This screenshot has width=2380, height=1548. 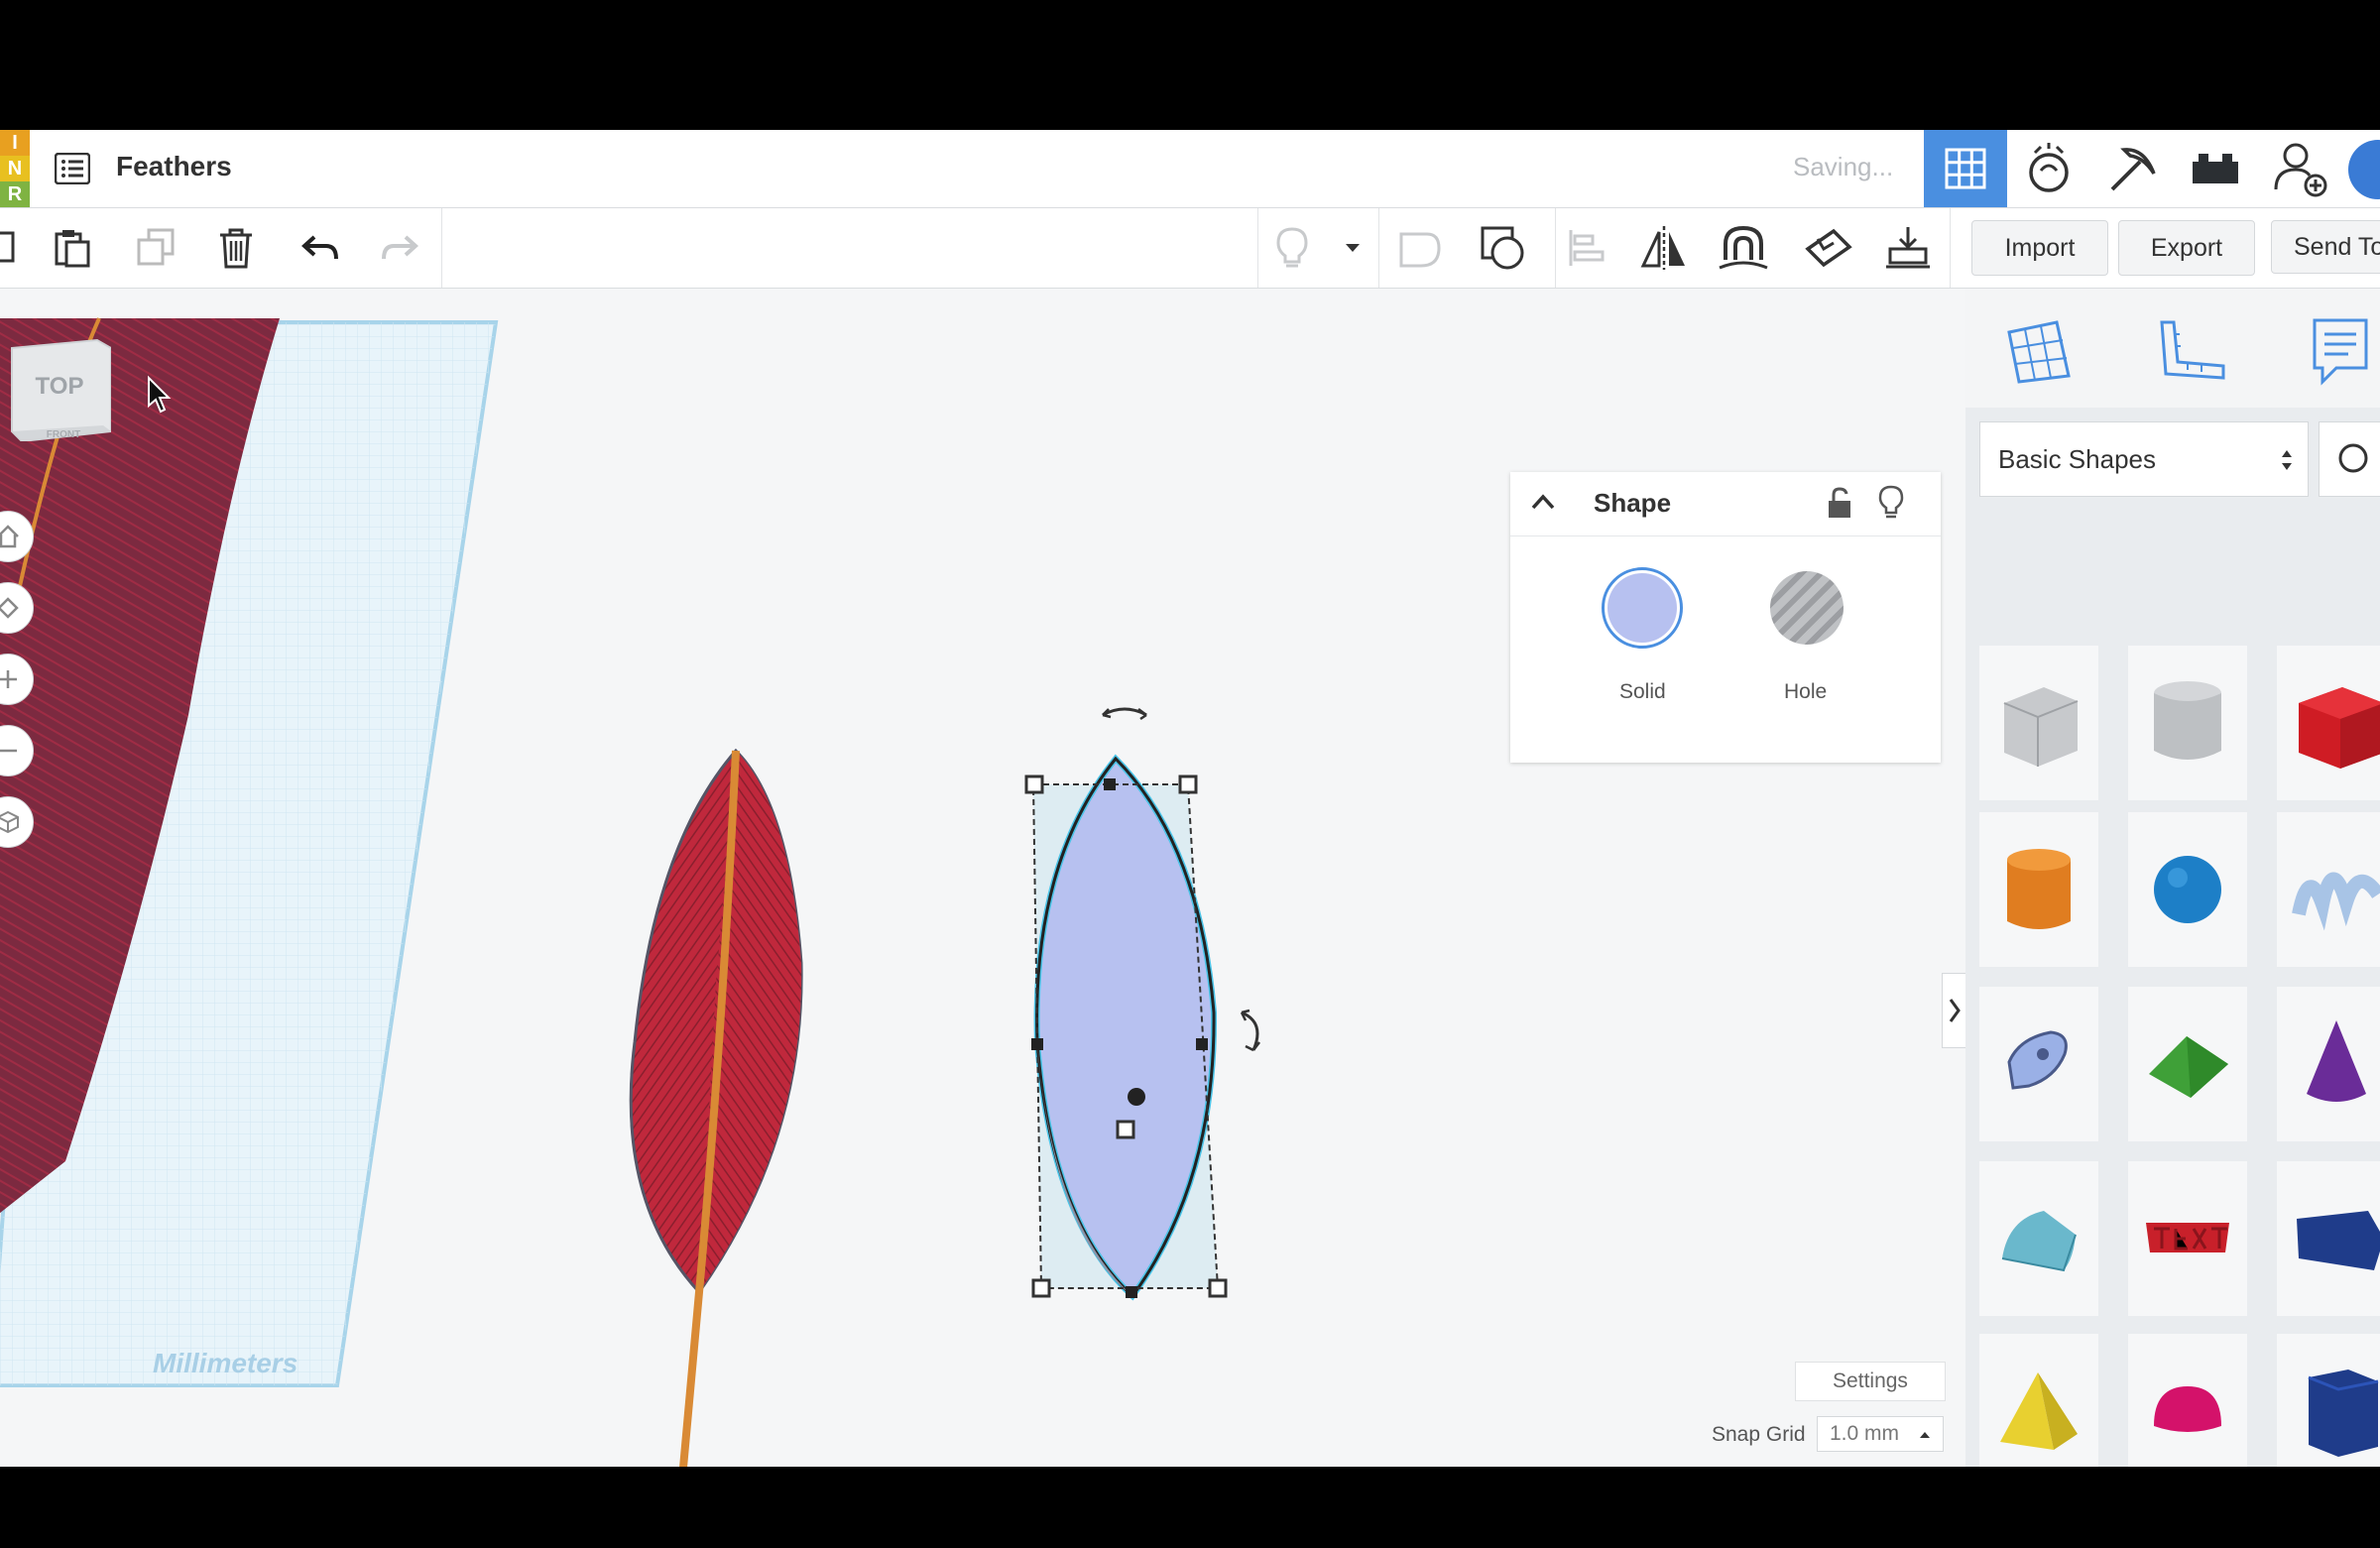 I want to click on mirror-icon, so click(x=1662, y=248).